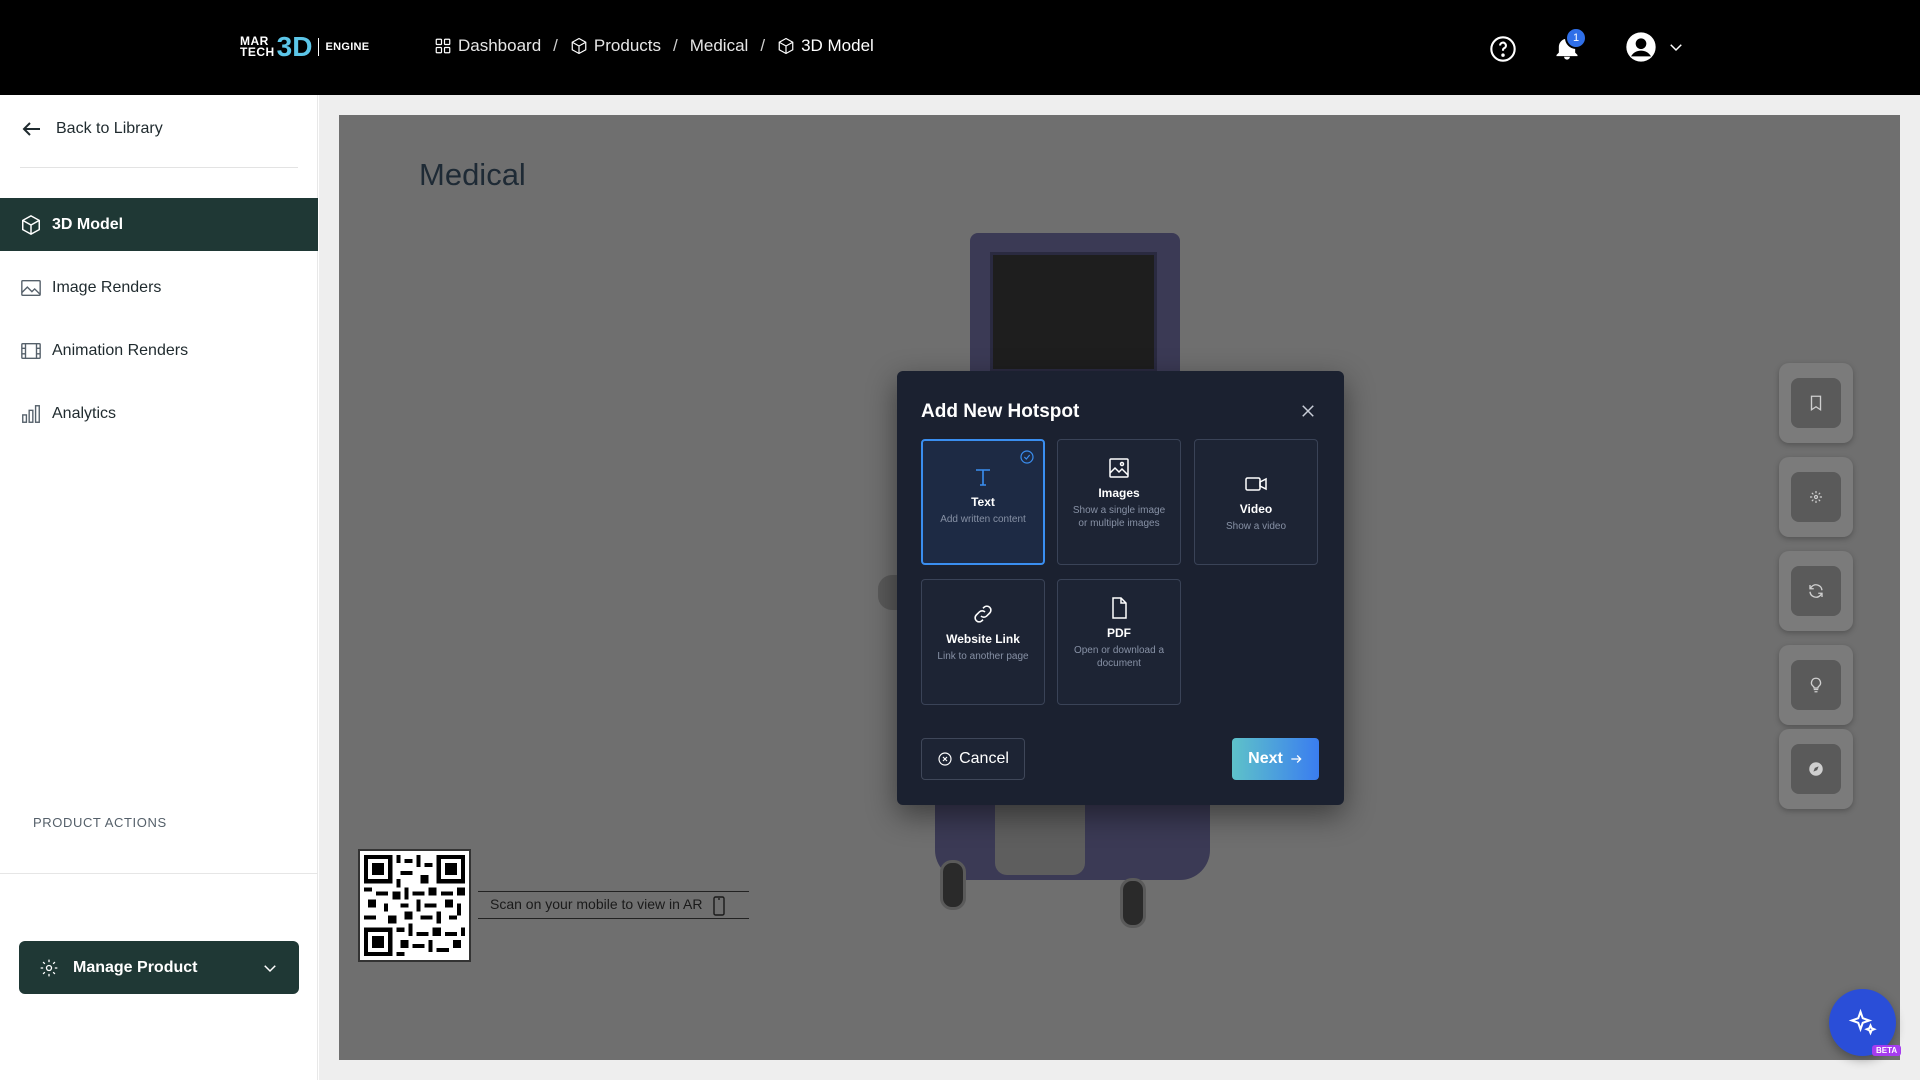 The height and width of the screenshot is (1080, 1920). I want to click on hotspot-option-title: Images, so click(1119, 493).